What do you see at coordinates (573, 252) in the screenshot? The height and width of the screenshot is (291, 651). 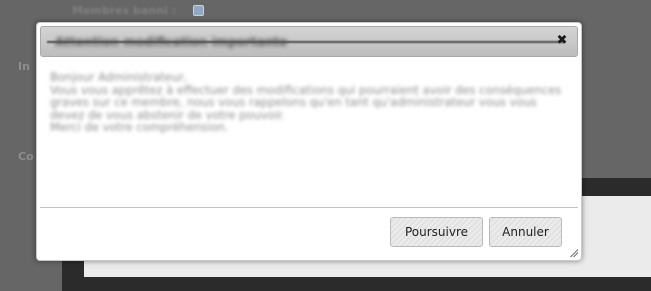 I see `resize-grip-icon` at bounding box center [573, 252].